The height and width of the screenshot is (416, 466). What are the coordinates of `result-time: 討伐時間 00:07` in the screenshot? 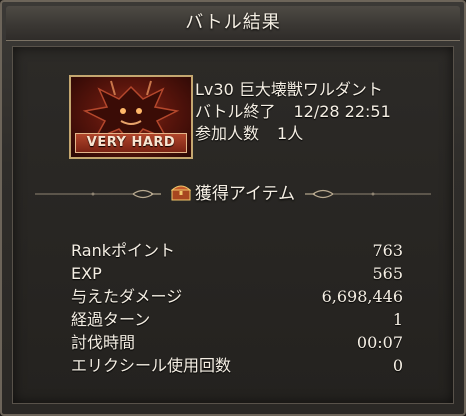 It's located at (237, 342).